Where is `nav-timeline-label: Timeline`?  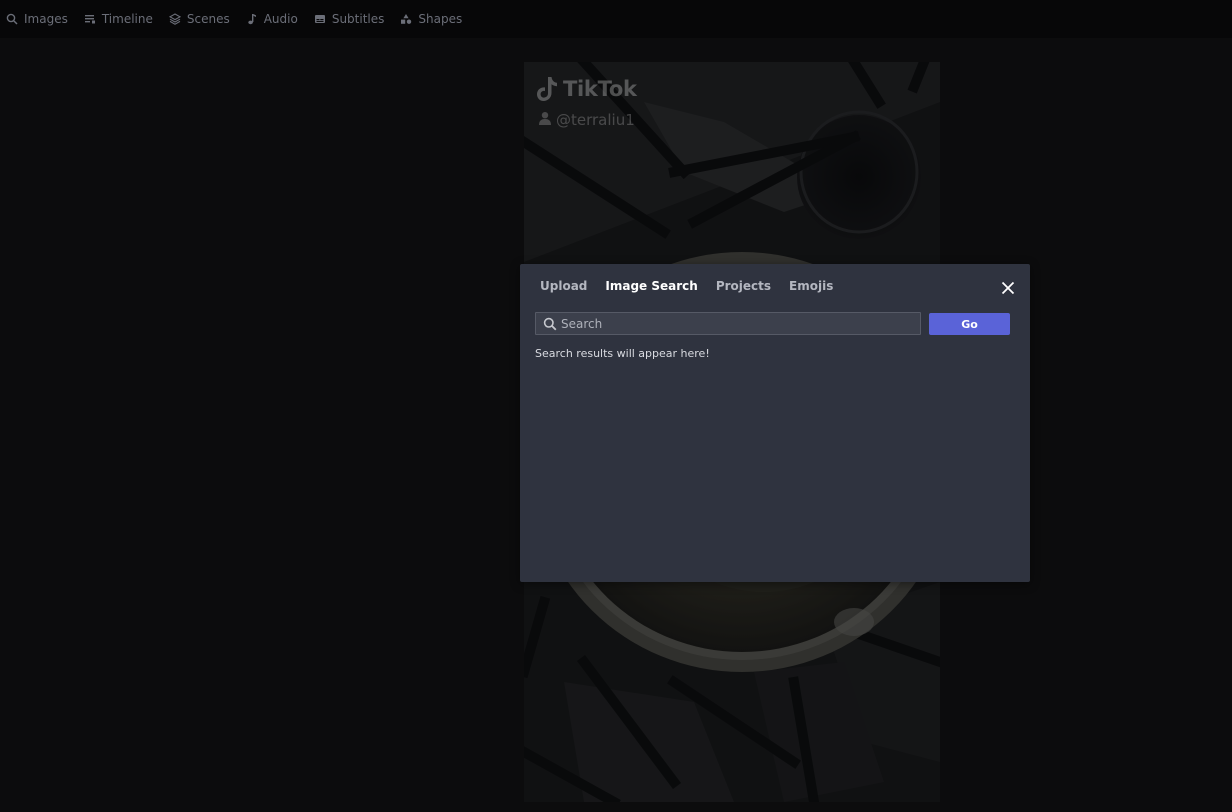
nav-timeline-label: Timeline is located at coordinates (127, 19).